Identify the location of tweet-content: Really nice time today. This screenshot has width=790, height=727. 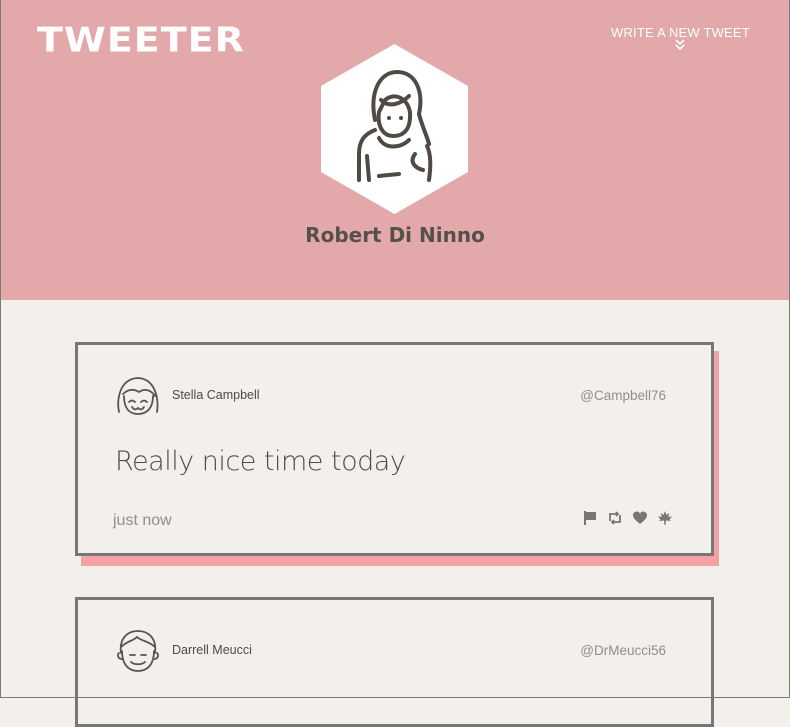
(260, 461).